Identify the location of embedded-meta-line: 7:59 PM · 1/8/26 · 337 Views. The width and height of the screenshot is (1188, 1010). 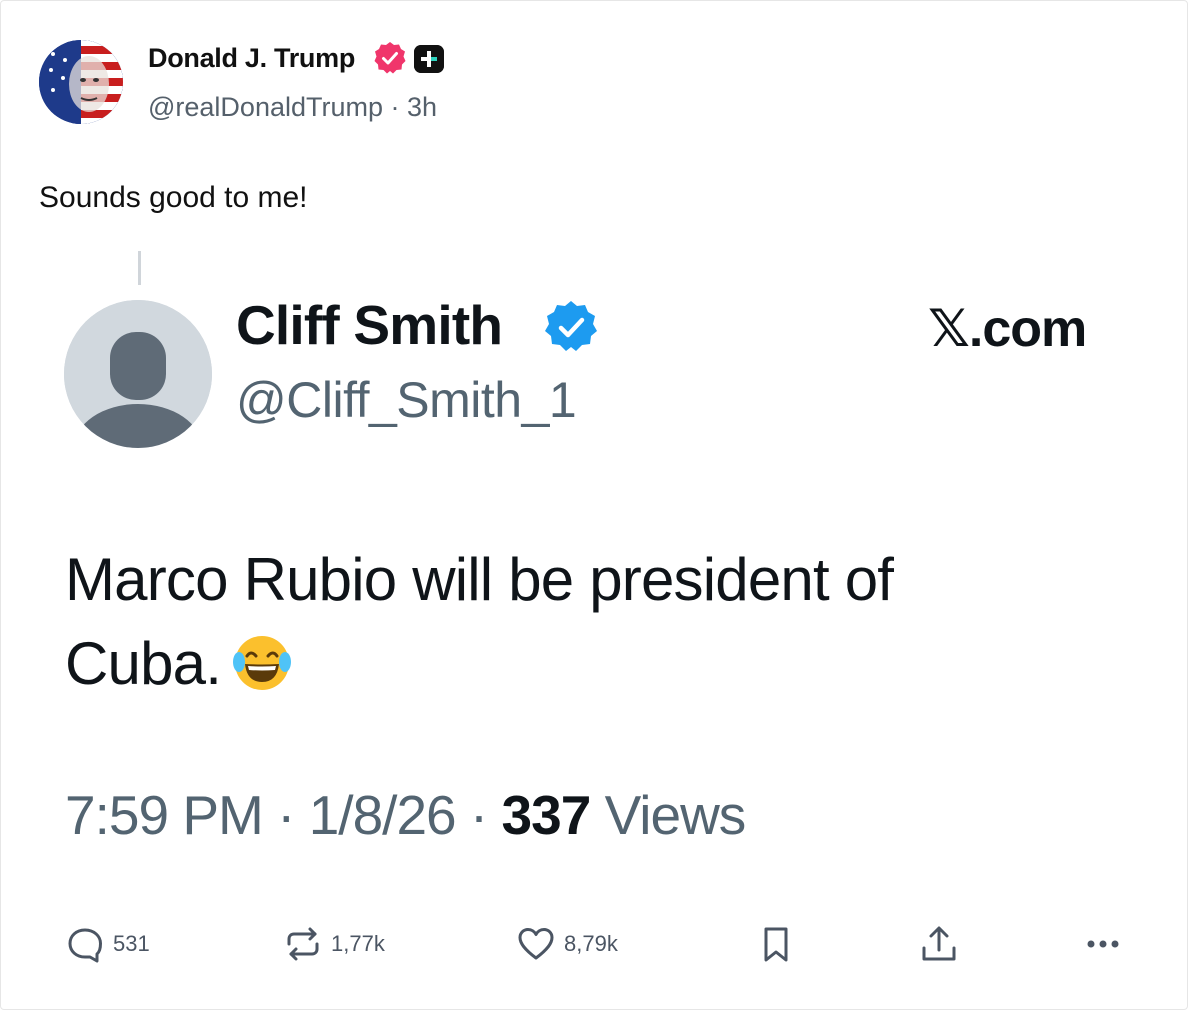
(406, 815).